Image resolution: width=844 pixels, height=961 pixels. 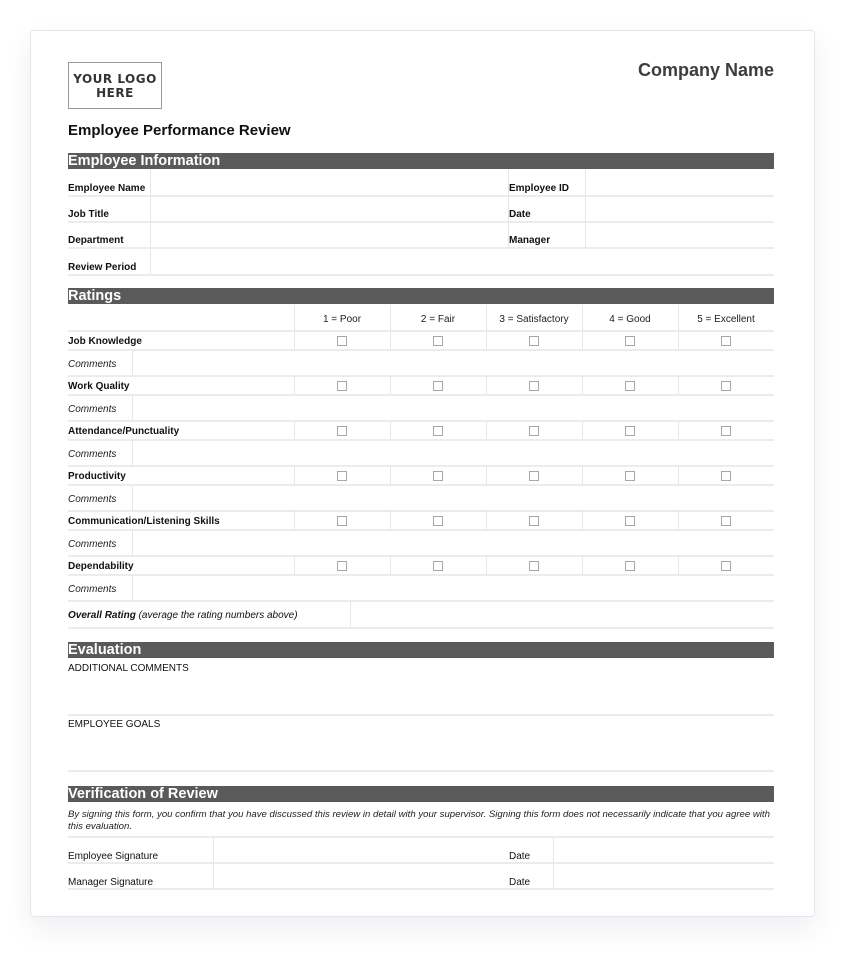 What do you see at coordinates (115, 85) in the screenshot?
I see `logo-placeholder: YOUR LOGO HERE` at bounding box center [115, 85].